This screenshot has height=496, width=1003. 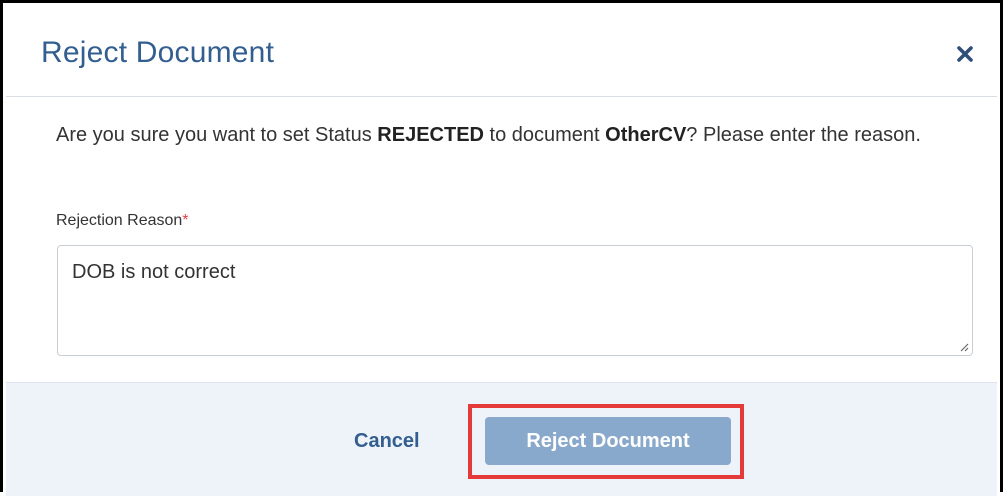 What do you see at coordinates (158, 52) in the screenshot?
I see `dialog-title: Reject Document` at bounding box center [158, 52].